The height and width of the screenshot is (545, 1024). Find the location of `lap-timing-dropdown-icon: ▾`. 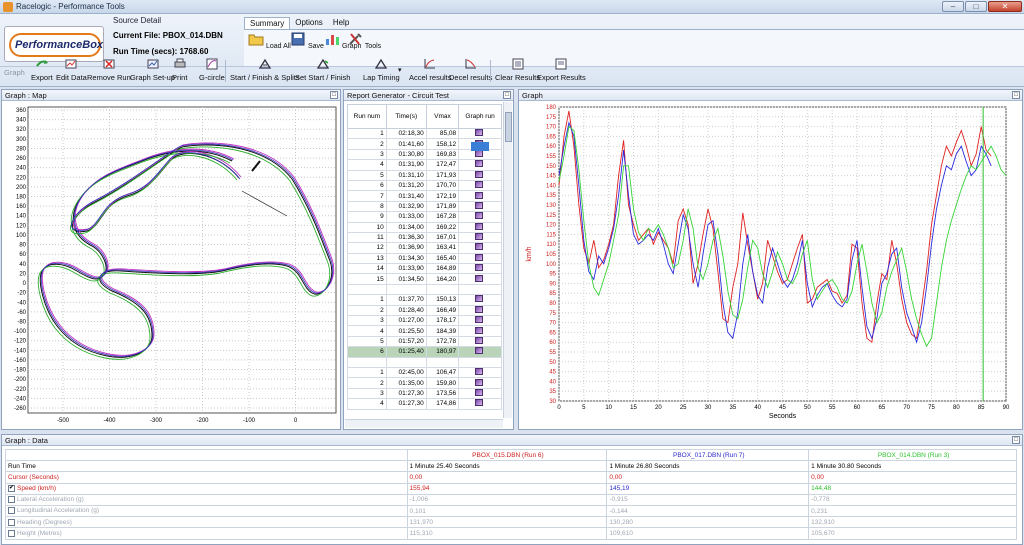

lap-timing-dropdown-icon: ▾ is located at coordinates (400, 70).